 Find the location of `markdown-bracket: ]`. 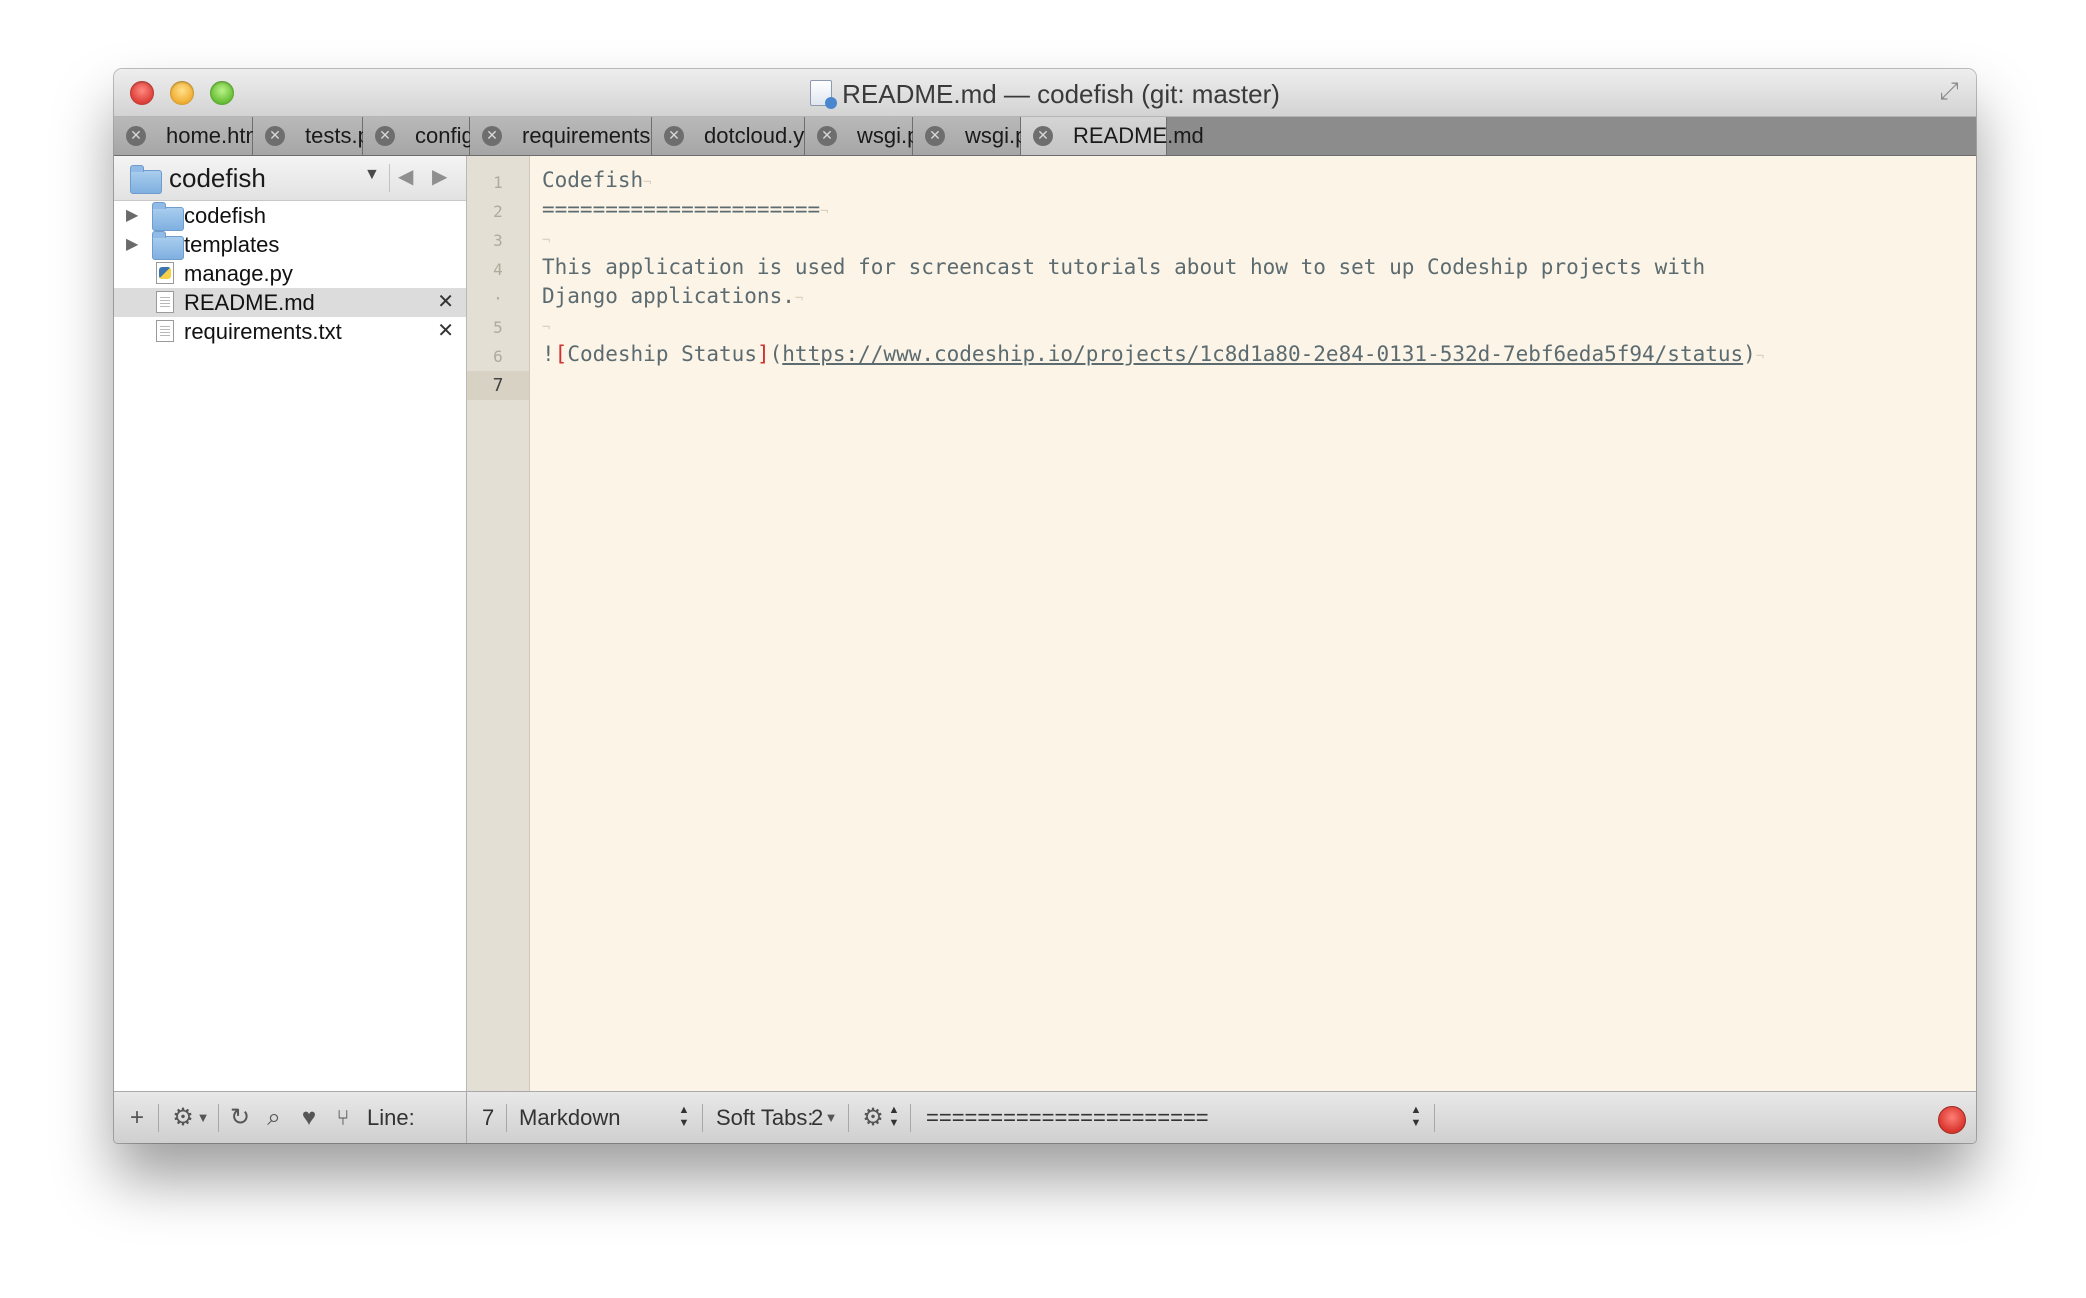

markdown-bracket: ] is located at coordinates (763, 354).